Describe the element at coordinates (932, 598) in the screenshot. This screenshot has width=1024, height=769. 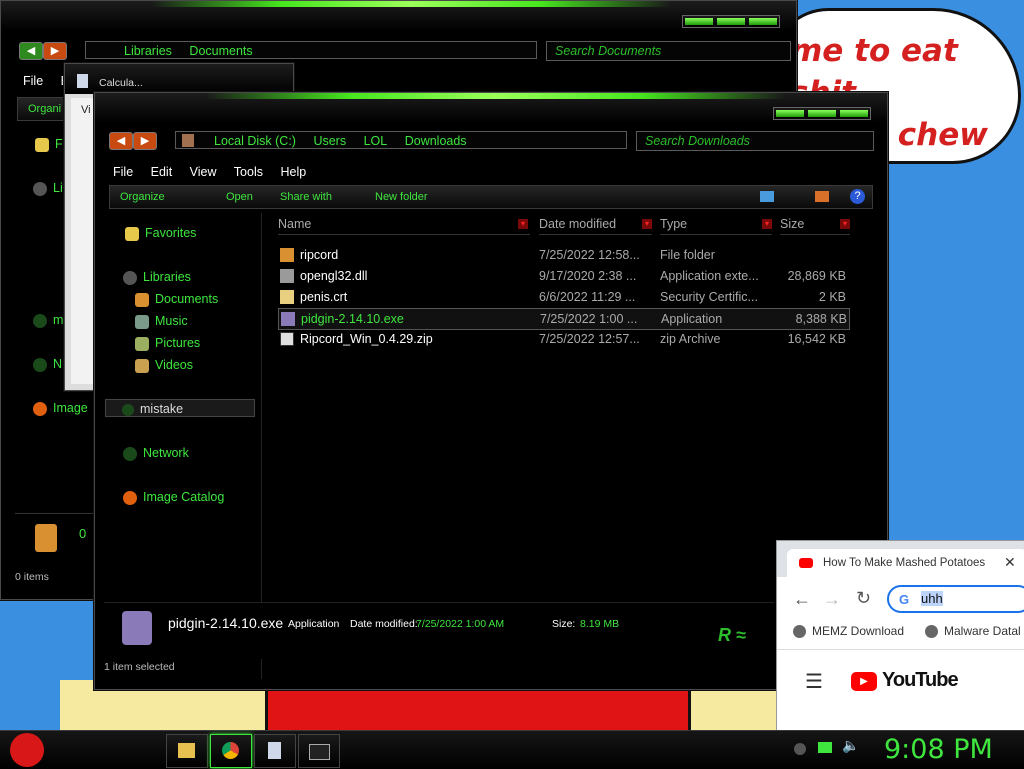
I see `omnibox-text: uhh` at that location.